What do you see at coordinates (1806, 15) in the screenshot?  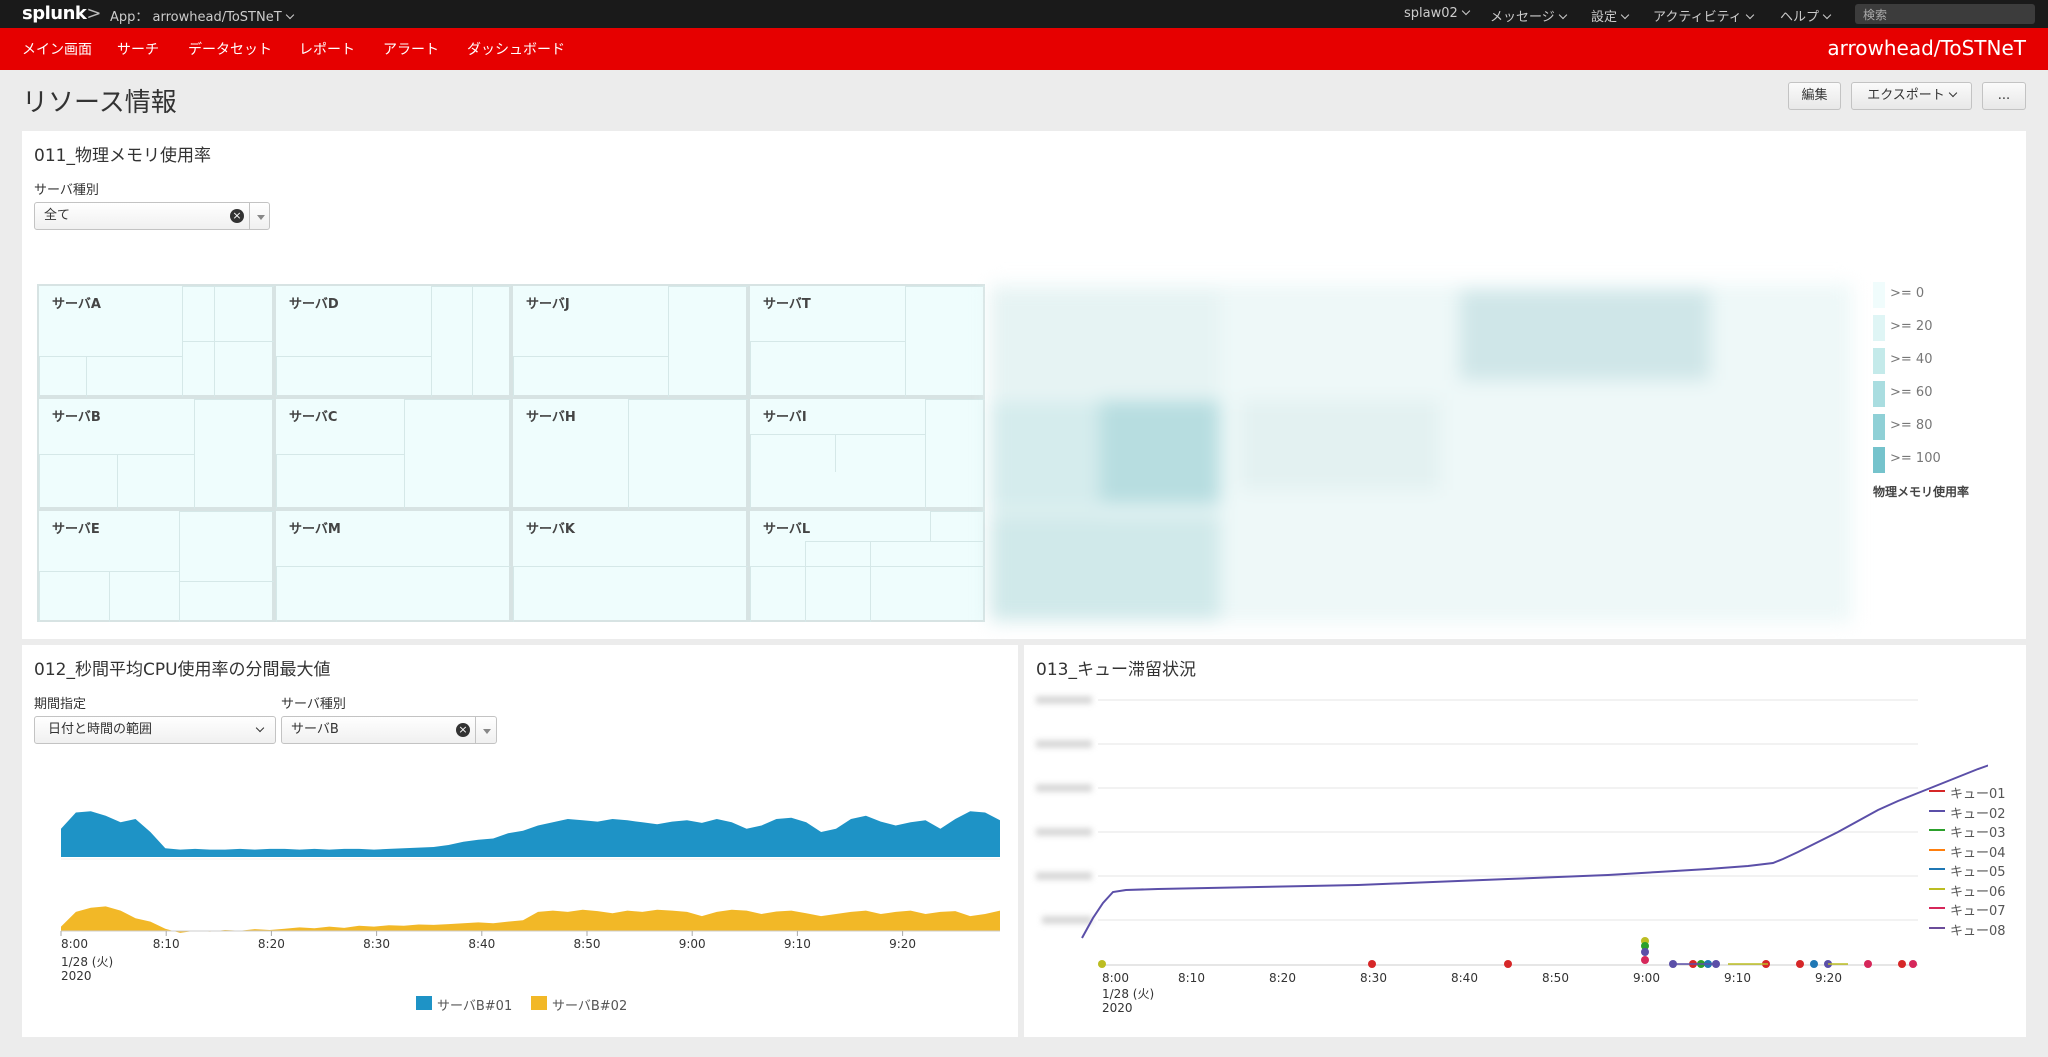 I see `help-menu: ヘルプ` at bounding box center [1806, 15].